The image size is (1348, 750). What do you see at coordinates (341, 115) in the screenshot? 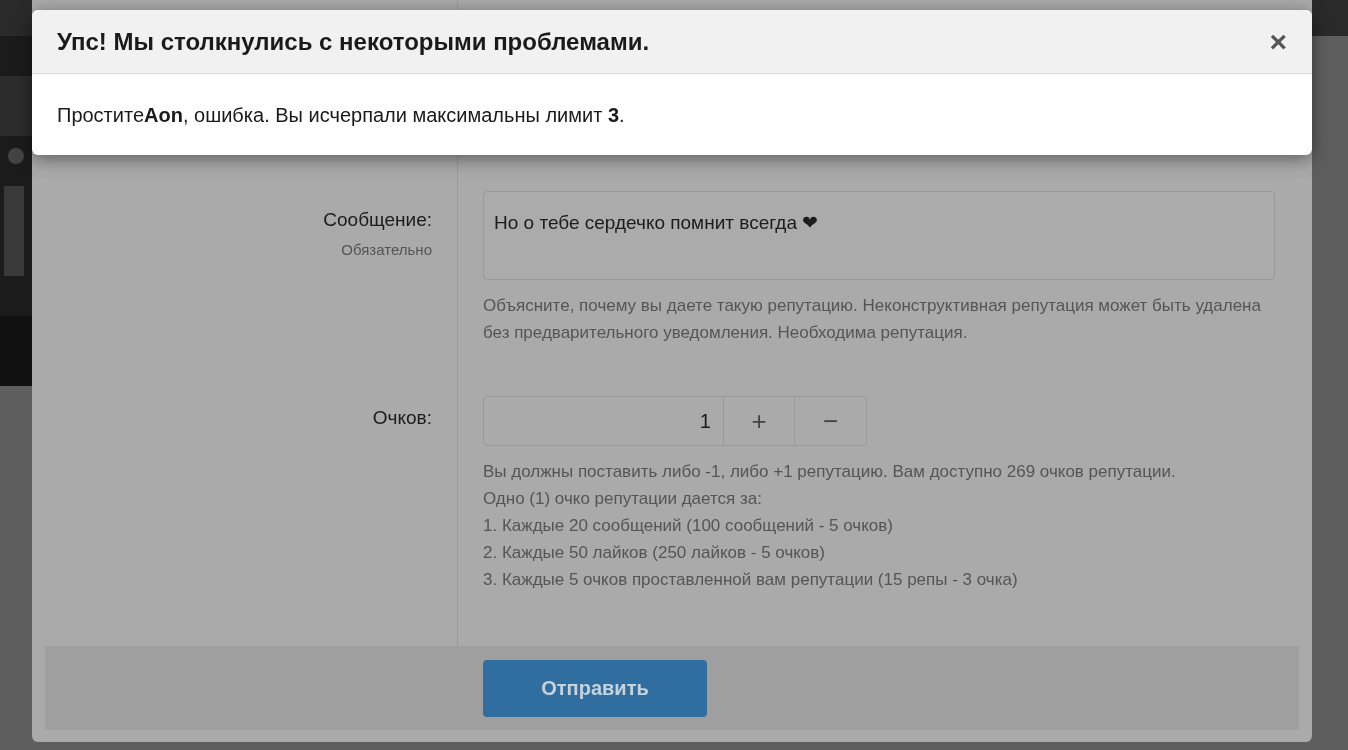
I see `error-message: ПроститеAon, ошибка. Вы исчерпали максимальны лимит 3.` at bounding box center [341, 115].